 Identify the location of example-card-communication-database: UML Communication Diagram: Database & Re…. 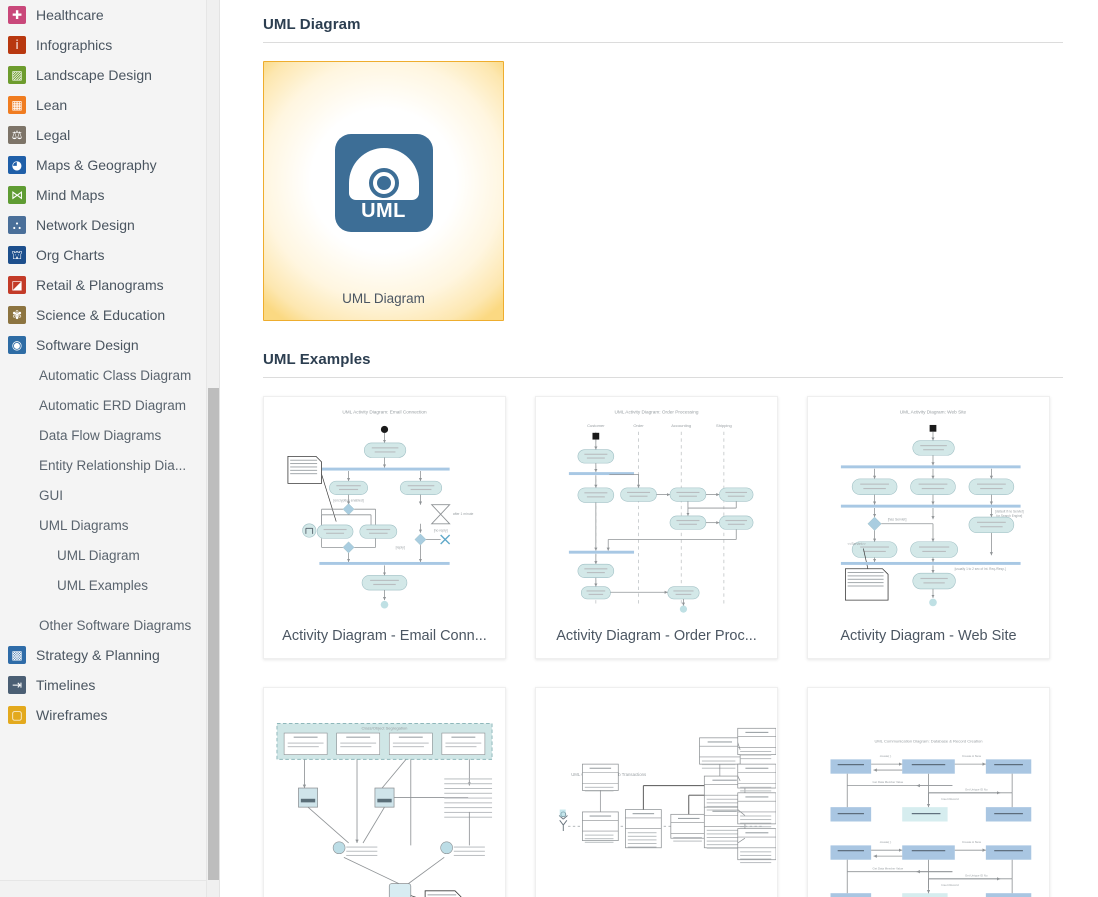
(928, 792).